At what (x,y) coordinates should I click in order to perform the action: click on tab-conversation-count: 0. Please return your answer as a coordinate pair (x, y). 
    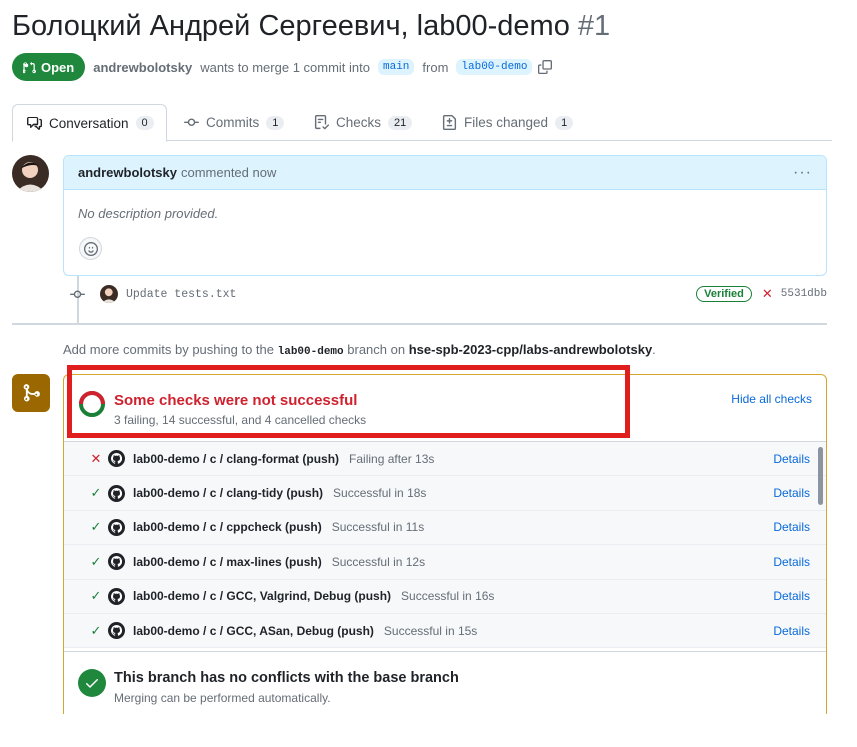
    Looking at the image, I should click on (144, 123).